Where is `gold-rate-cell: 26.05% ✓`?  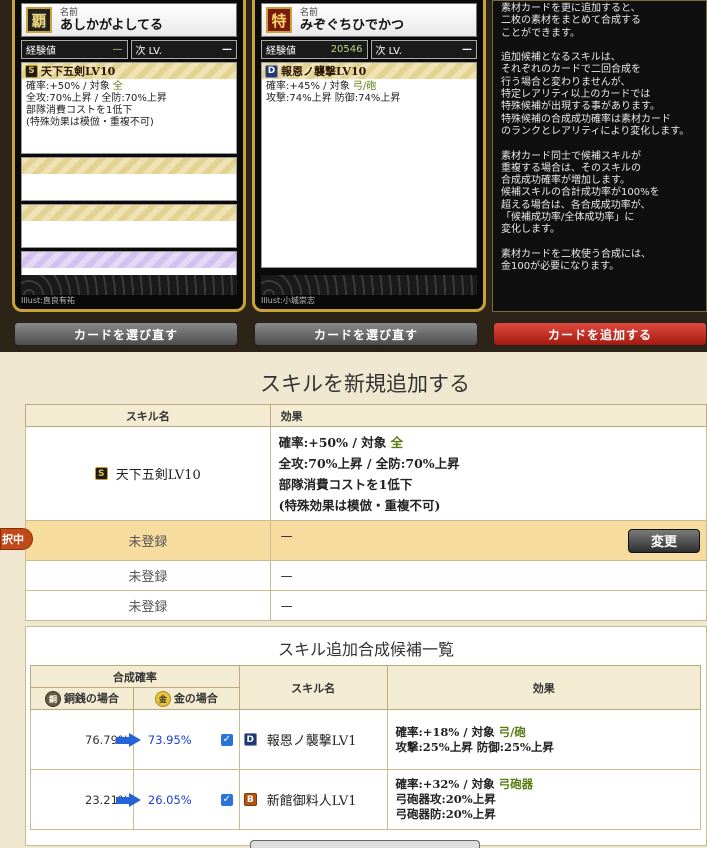
gold-rate-cell: 26.05% ✓ is located at coordinates (177, 799).